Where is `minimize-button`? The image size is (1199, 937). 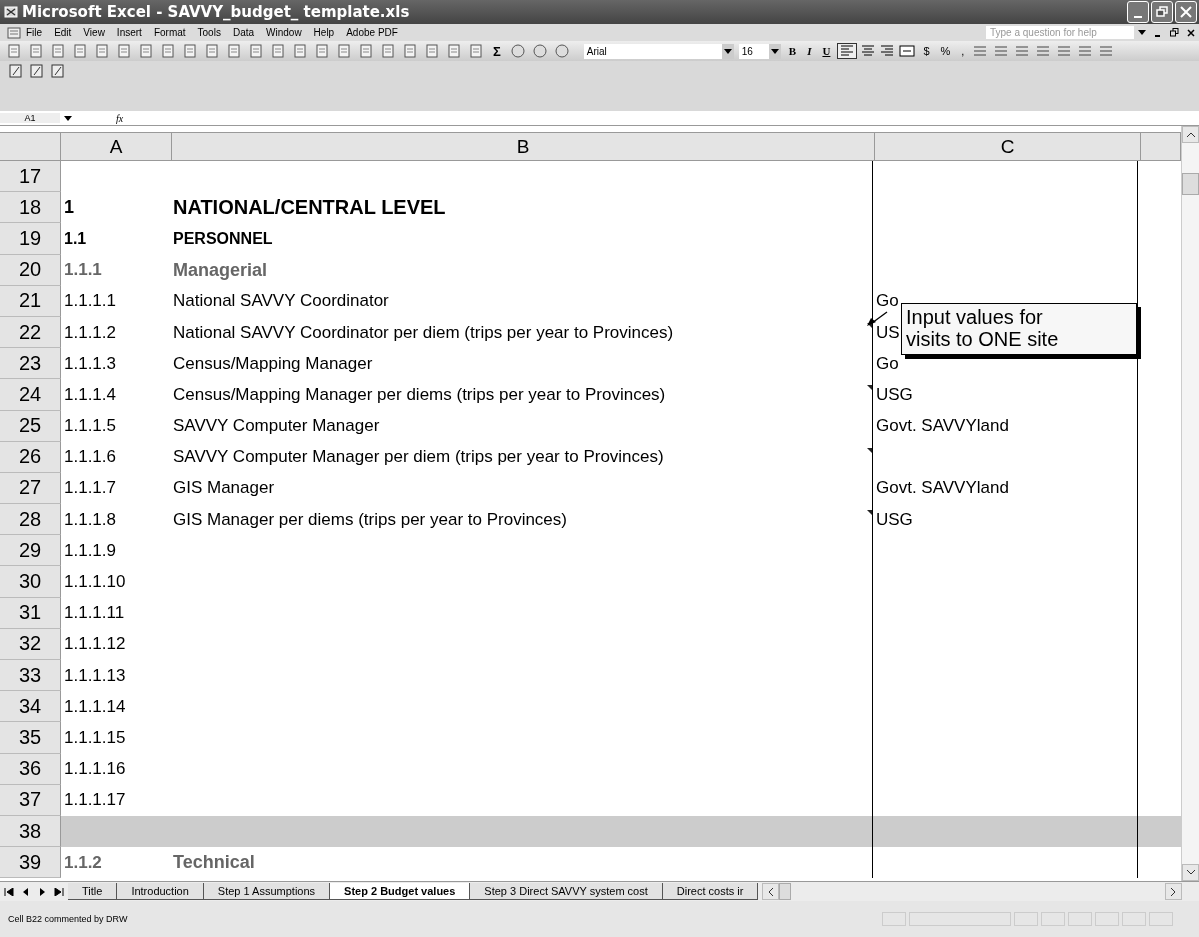 minimize-button is located at coordinates (1138, 12).